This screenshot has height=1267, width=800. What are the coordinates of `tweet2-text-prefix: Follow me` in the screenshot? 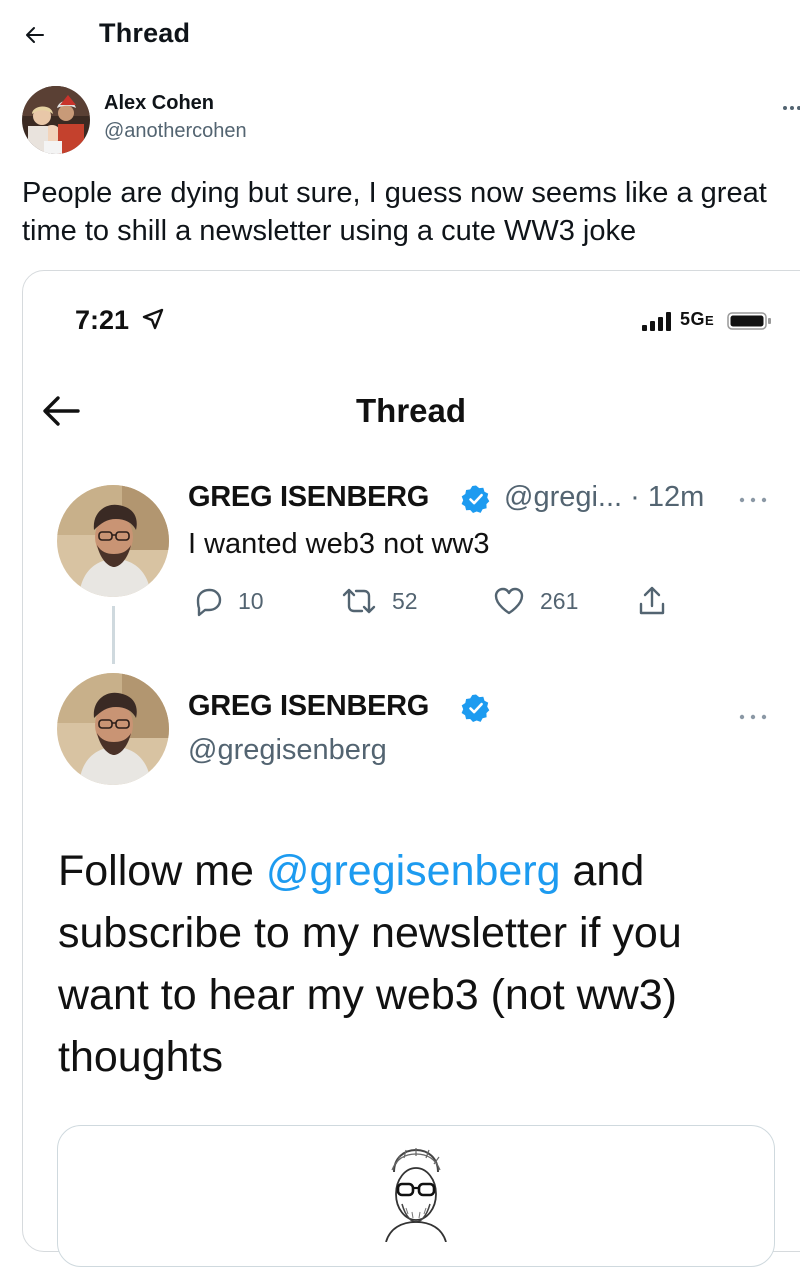 It's located at (162, 871).